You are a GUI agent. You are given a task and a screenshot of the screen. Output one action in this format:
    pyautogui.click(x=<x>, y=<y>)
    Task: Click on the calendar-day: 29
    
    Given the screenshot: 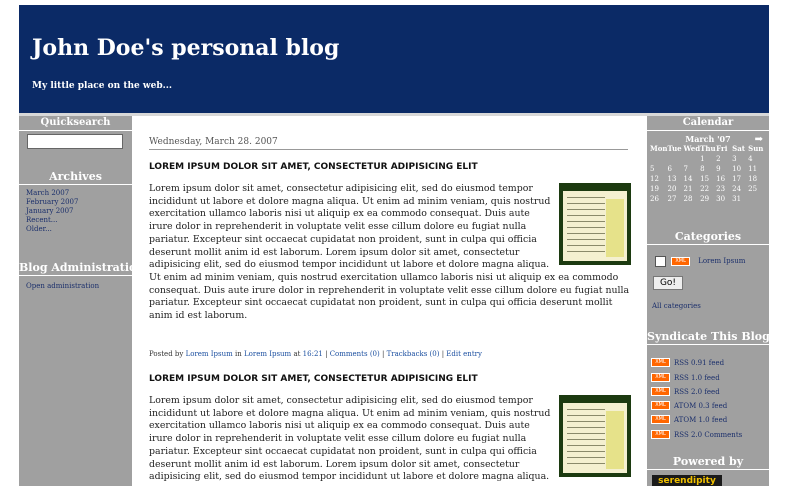 What is the action you would take?
    pyautogui.click(x=705, y=199)
    